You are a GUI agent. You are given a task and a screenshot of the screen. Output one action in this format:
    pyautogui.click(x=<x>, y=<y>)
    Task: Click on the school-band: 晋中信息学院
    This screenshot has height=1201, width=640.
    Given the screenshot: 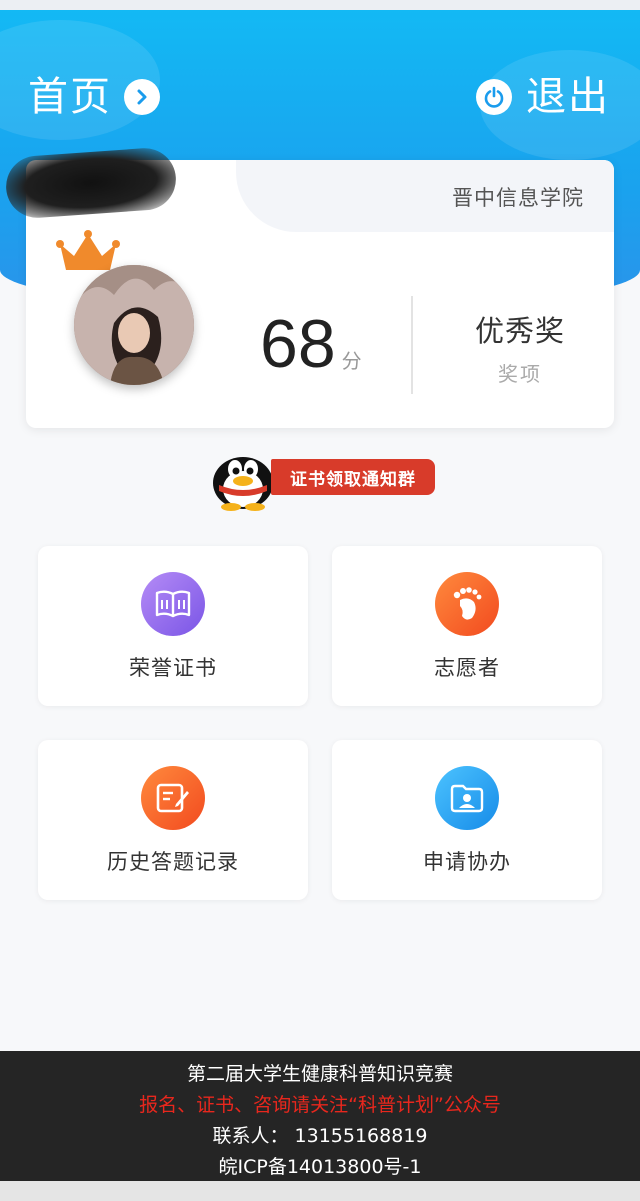 What is the action you would take?
    pyautogui.click(x=425, y=196)
    